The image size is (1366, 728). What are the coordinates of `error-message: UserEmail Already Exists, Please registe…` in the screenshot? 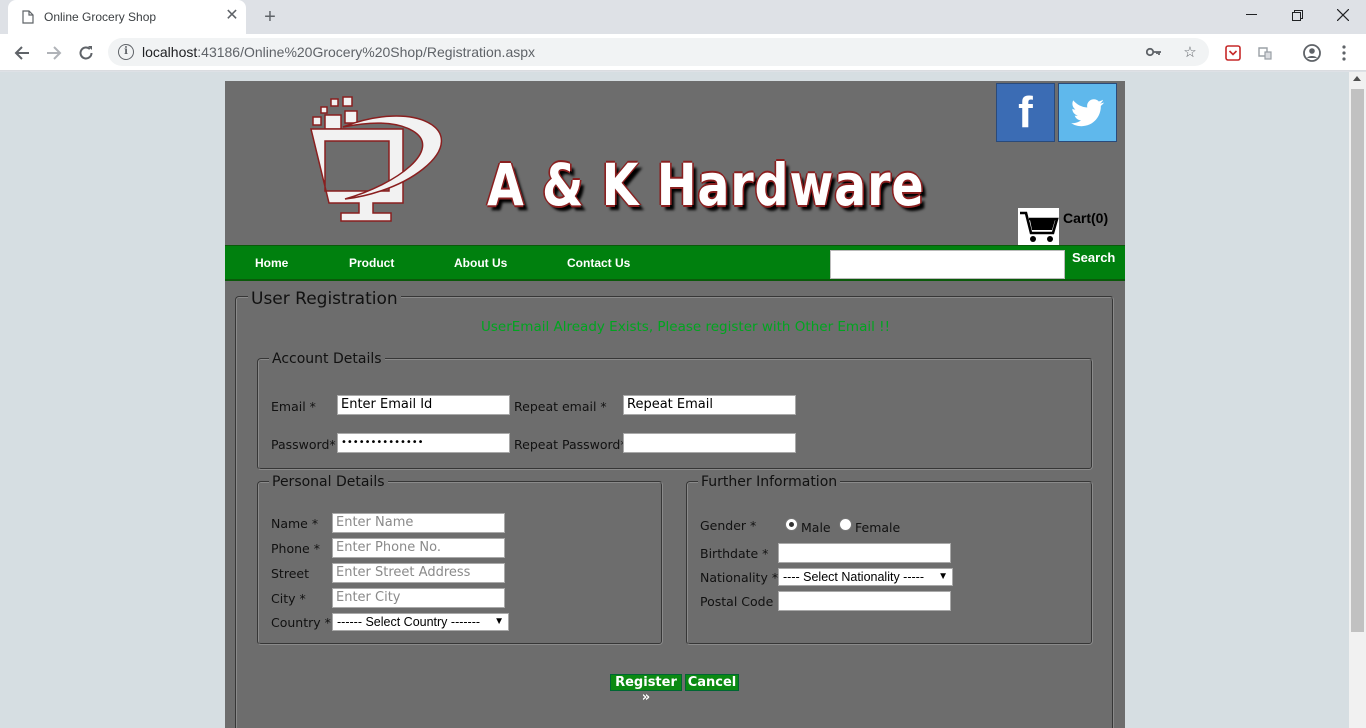 It's located at (685, 327).